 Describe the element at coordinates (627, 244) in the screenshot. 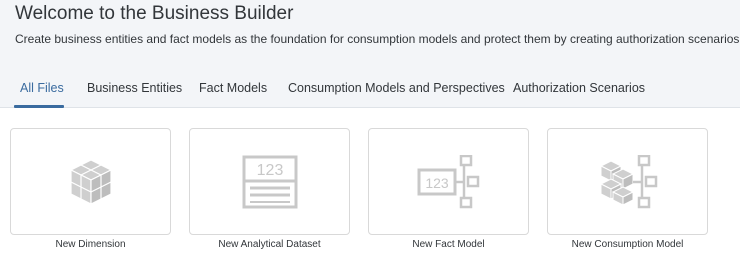

I see `new-consumption-model-label: New Consumption Model` at that location.